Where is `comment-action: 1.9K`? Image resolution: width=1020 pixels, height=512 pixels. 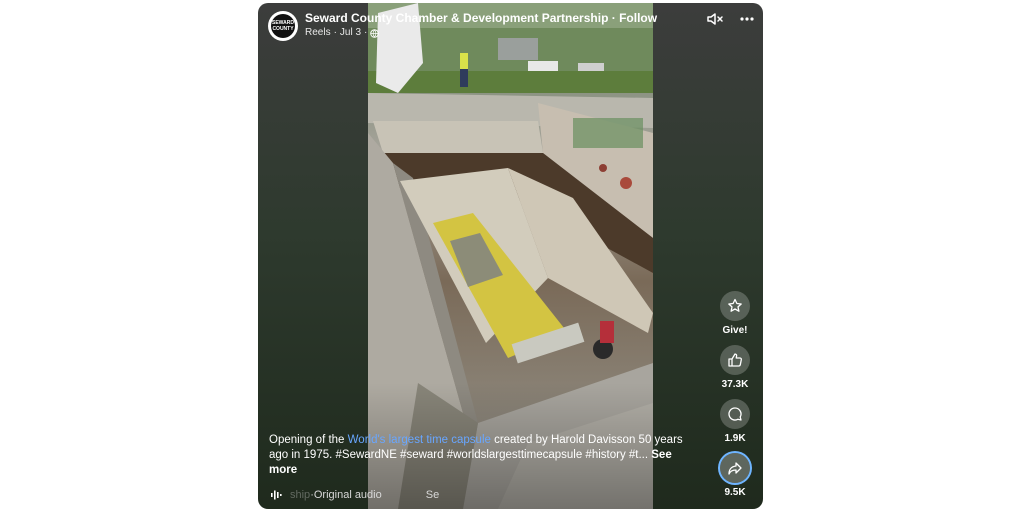
comment-action: 1.9K is located at coordinates (735, 422).